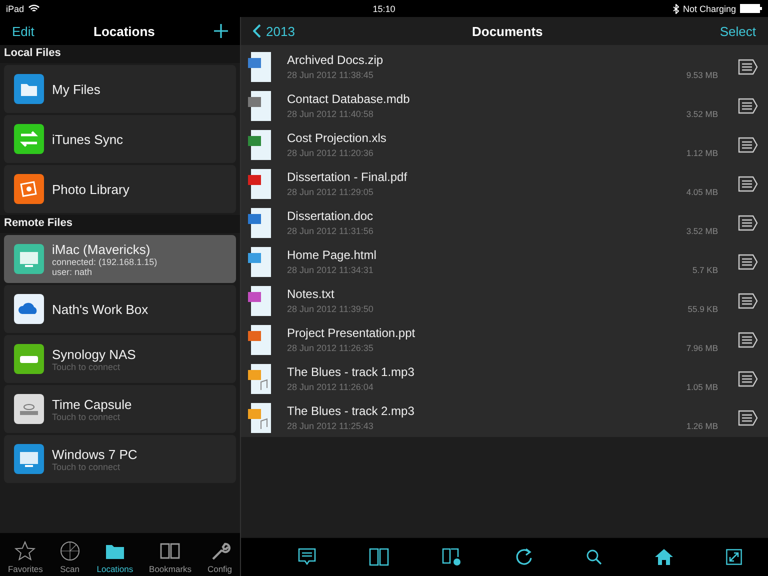 The height and width of the screenshot is (576, 768). I want to click on tab-bar-item: Favorites, so click(25, 557).